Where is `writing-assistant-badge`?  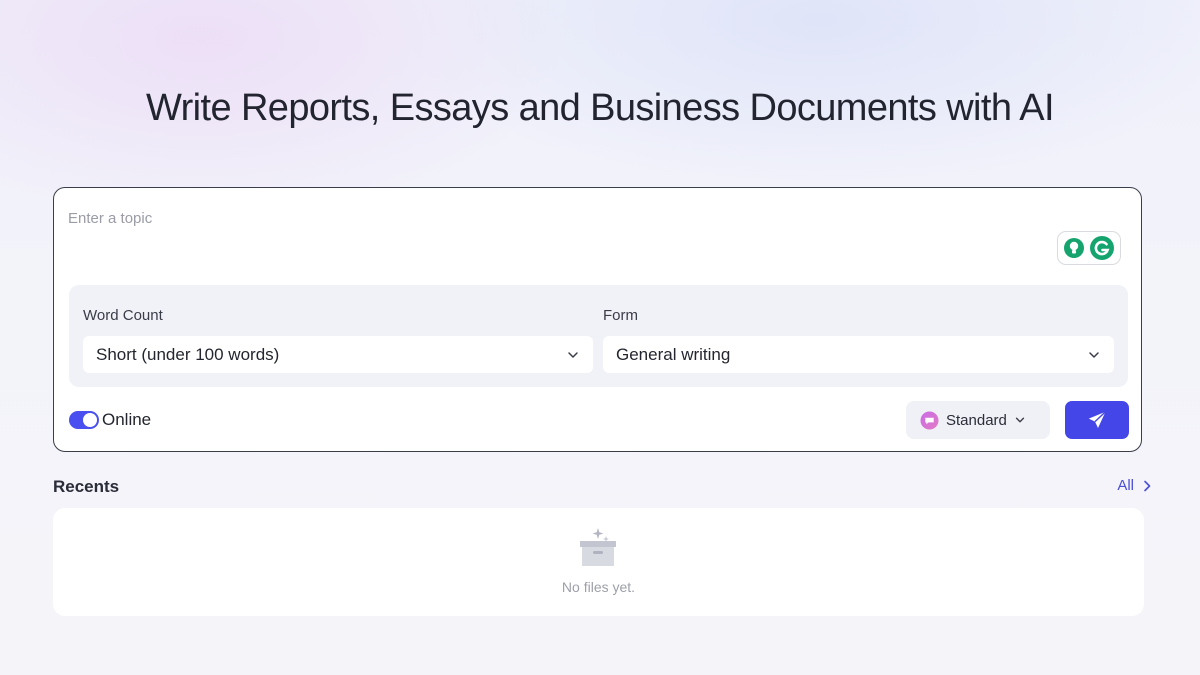 writing-assistant-badge is located at coordinates (1089, 248).